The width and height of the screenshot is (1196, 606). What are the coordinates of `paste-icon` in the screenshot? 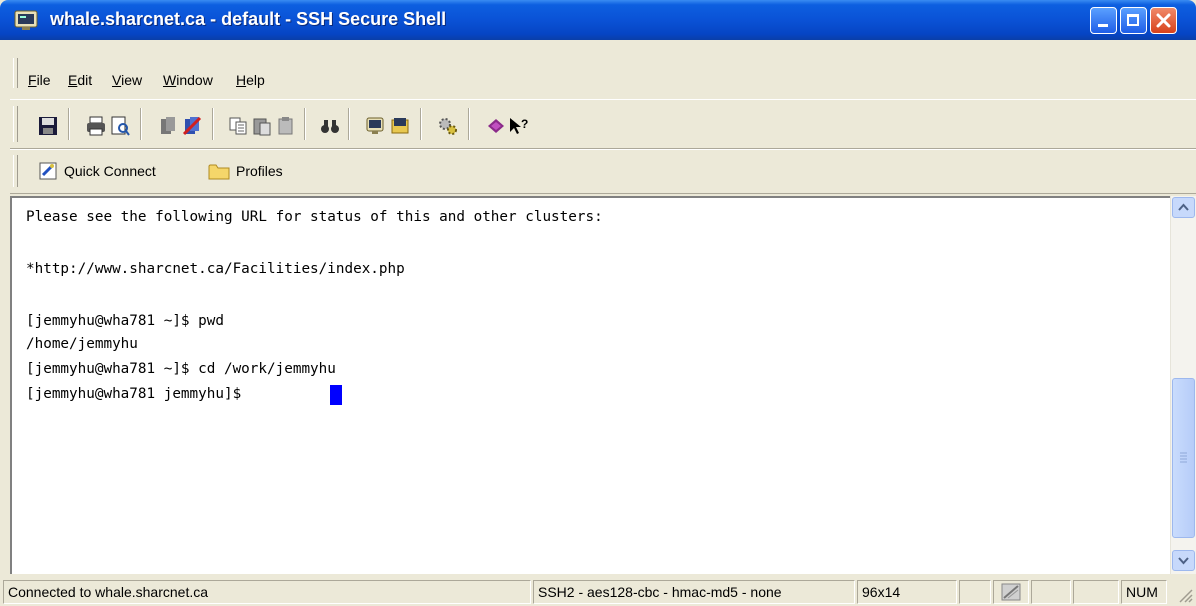 It's located at (262, 126).